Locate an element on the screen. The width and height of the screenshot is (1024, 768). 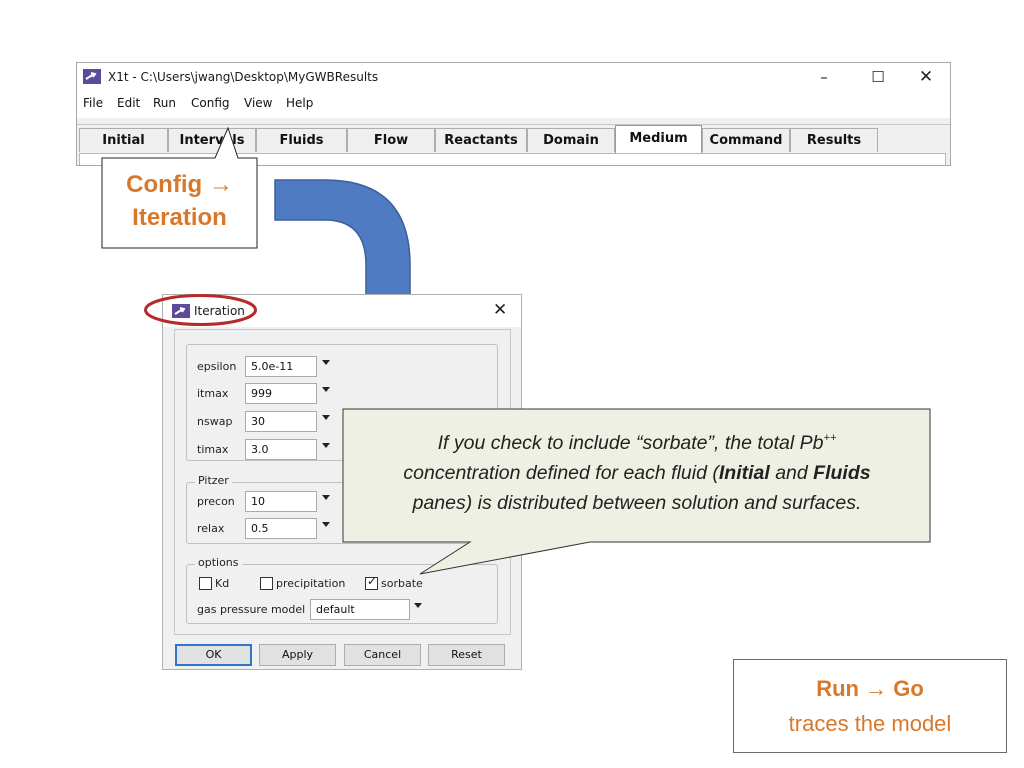
tab-results: Results is located at coordinates (834, 140).